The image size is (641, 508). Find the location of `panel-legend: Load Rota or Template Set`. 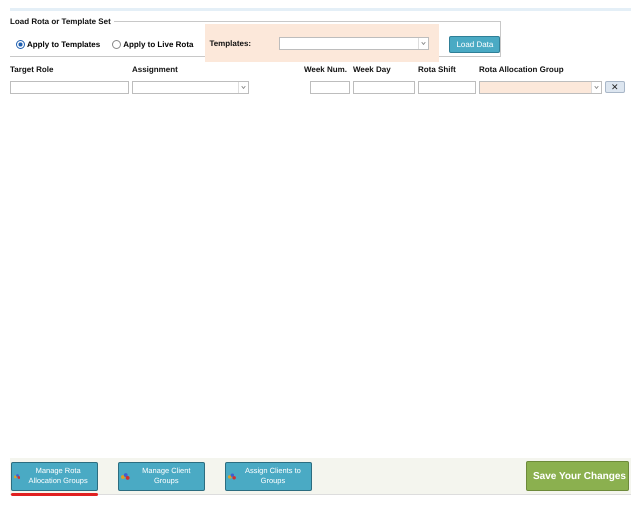

panel-legend: Load Rota or Template Set is located at coordinates (62, 21).